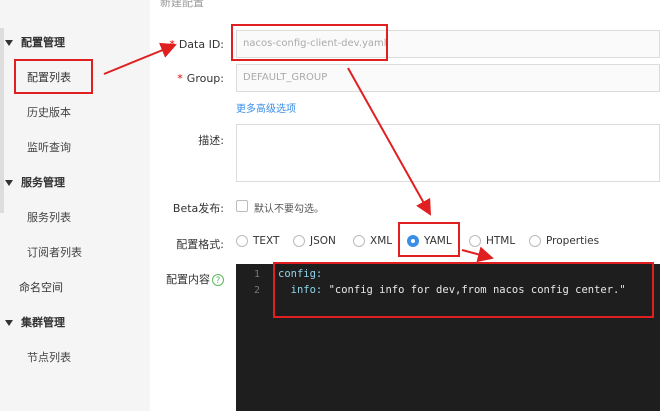 Image resolution: width=660 pixels, height=411 pixels. I want to click on arrow-to-data-id-label, so click(140, 58).